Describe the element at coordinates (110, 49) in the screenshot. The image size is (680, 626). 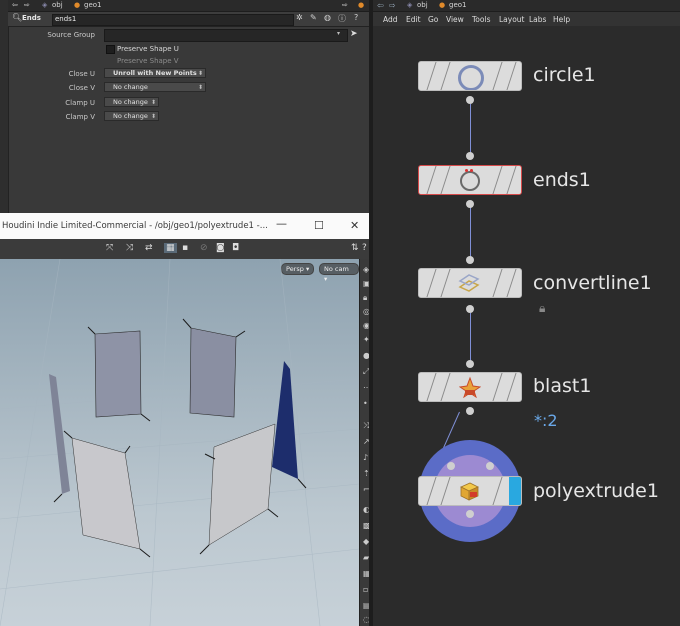
I see `preserve-shape-u-checkbox` at that location.